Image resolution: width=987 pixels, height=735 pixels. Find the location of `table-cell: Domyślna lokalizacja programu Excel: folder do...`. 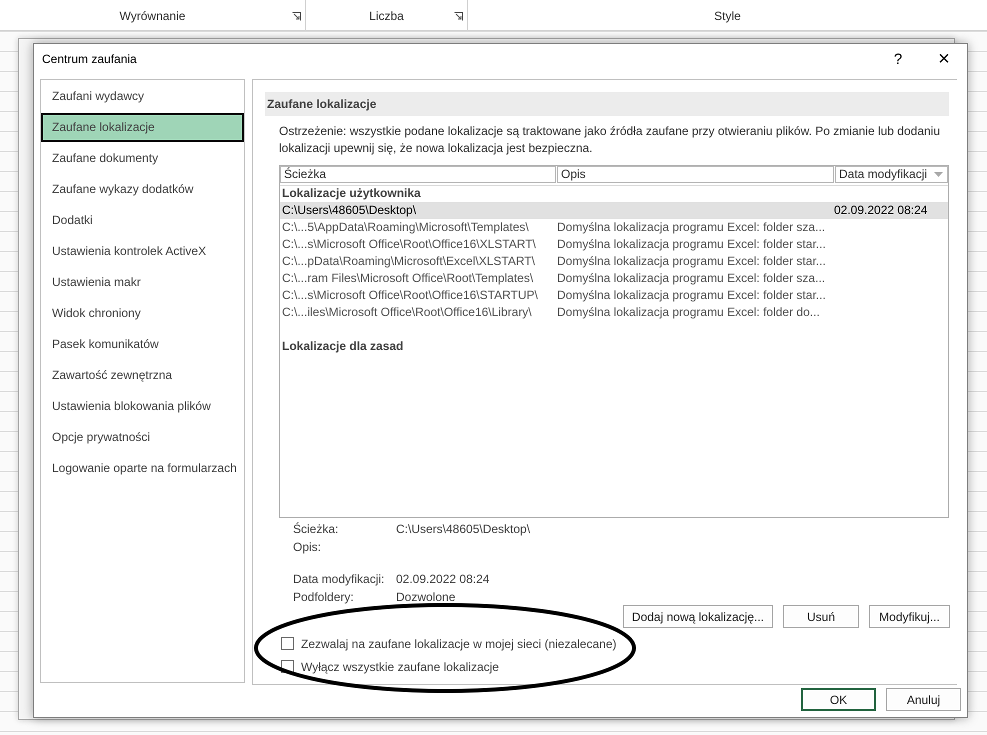

table-cell: Domyślna lokalizacja programu Excel: folder do... is located at coordinates (688, 312).